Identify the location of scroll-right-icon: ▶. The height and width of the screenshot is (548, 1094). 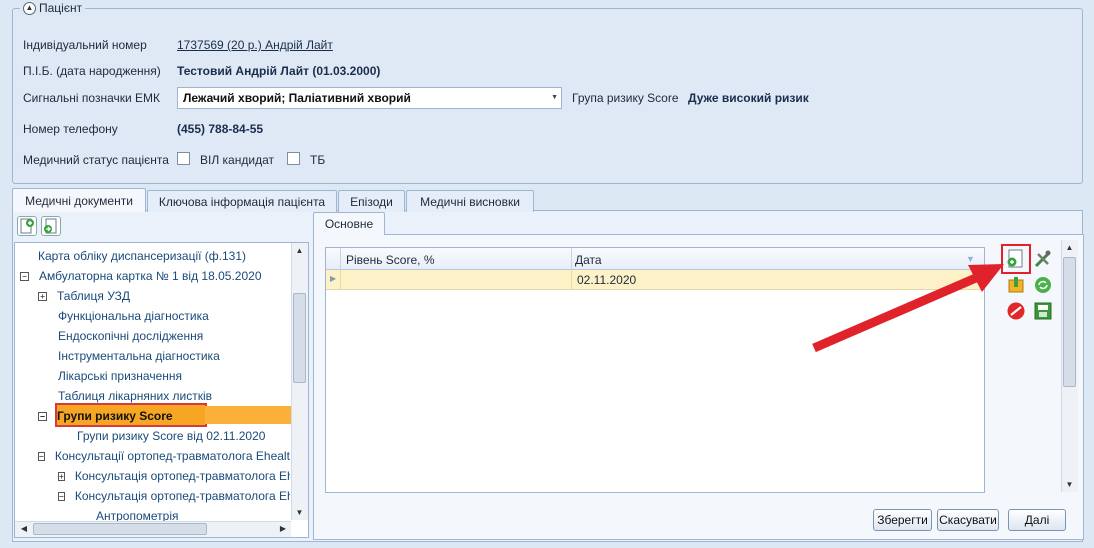
(283, 528).